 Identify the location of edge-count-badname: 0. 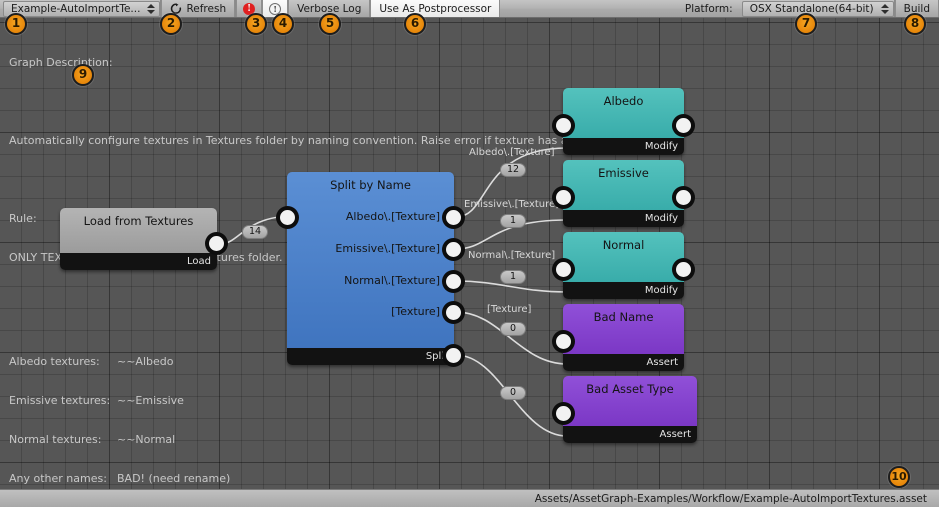
(513, 329).